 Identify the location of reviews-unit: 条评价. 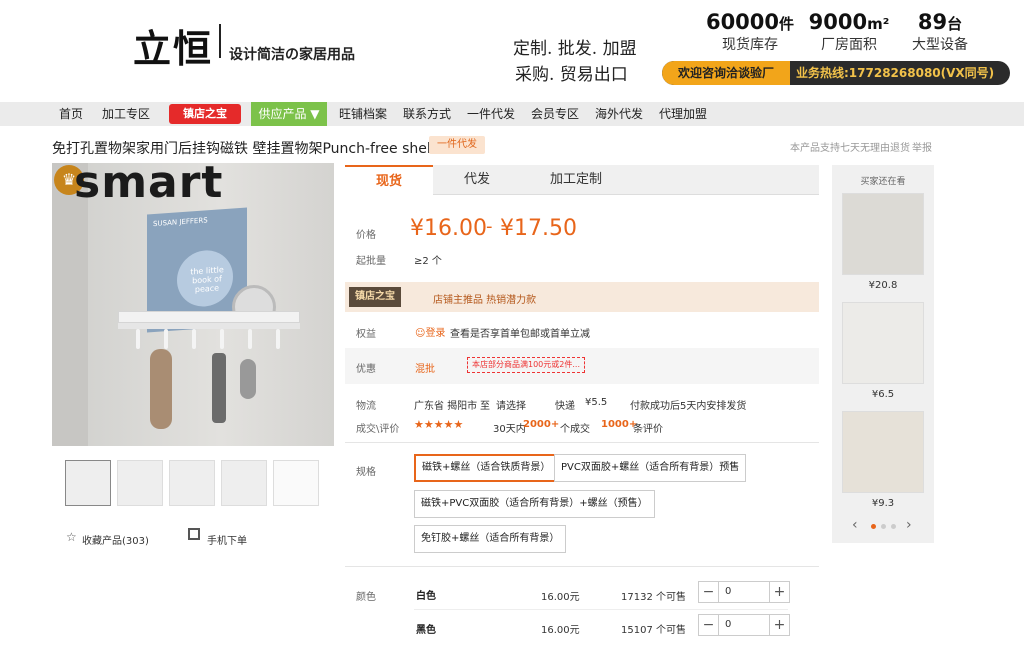
(648, 429).